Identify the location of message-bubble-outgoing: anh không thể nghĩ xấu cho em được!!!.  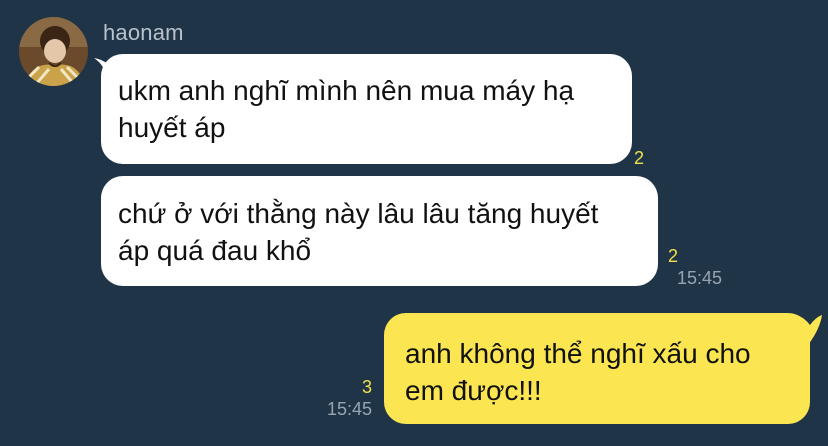
(597, 368).